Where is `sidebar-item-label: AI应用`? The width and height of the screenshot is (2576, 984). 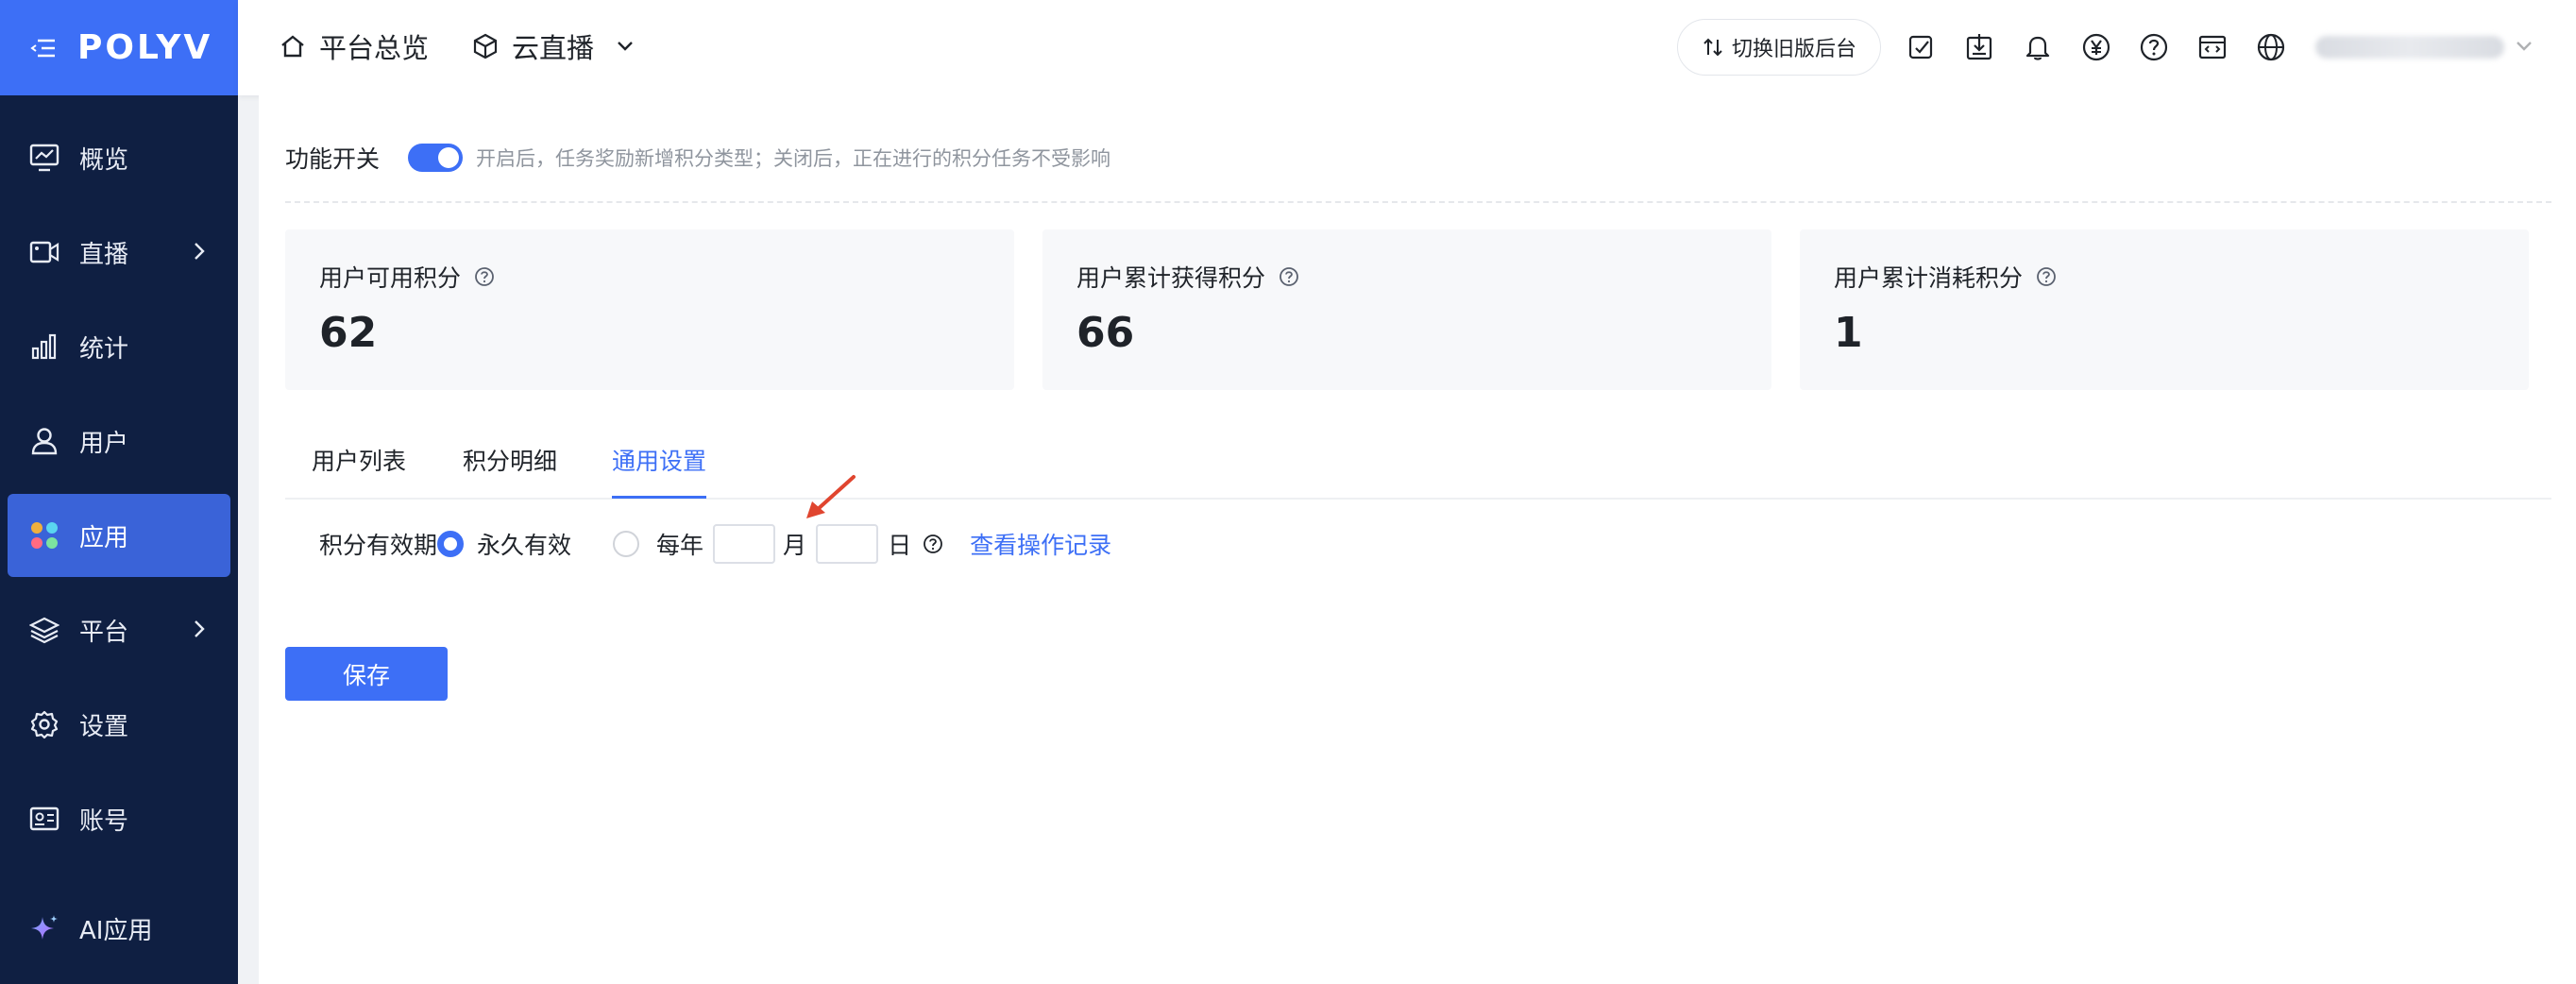 sidebar-item-label: AI应用 is located at coordinates (116, 930).